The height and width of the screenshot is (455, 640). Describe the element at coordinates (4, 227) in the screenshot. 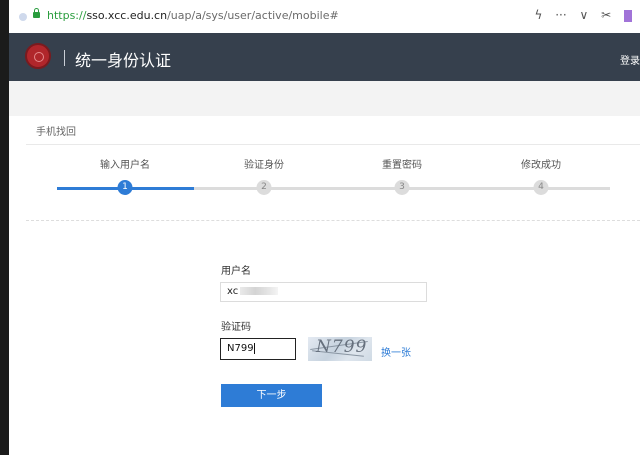

I see `window-frame-edge` at that location.